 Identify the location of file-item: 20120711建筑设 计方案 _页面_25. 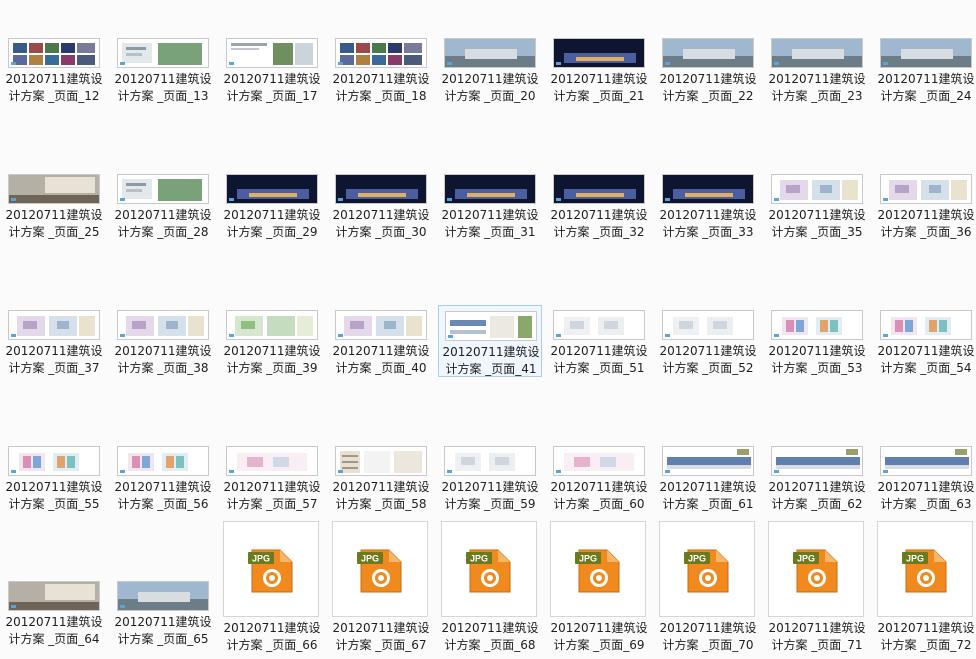
(54, 205).